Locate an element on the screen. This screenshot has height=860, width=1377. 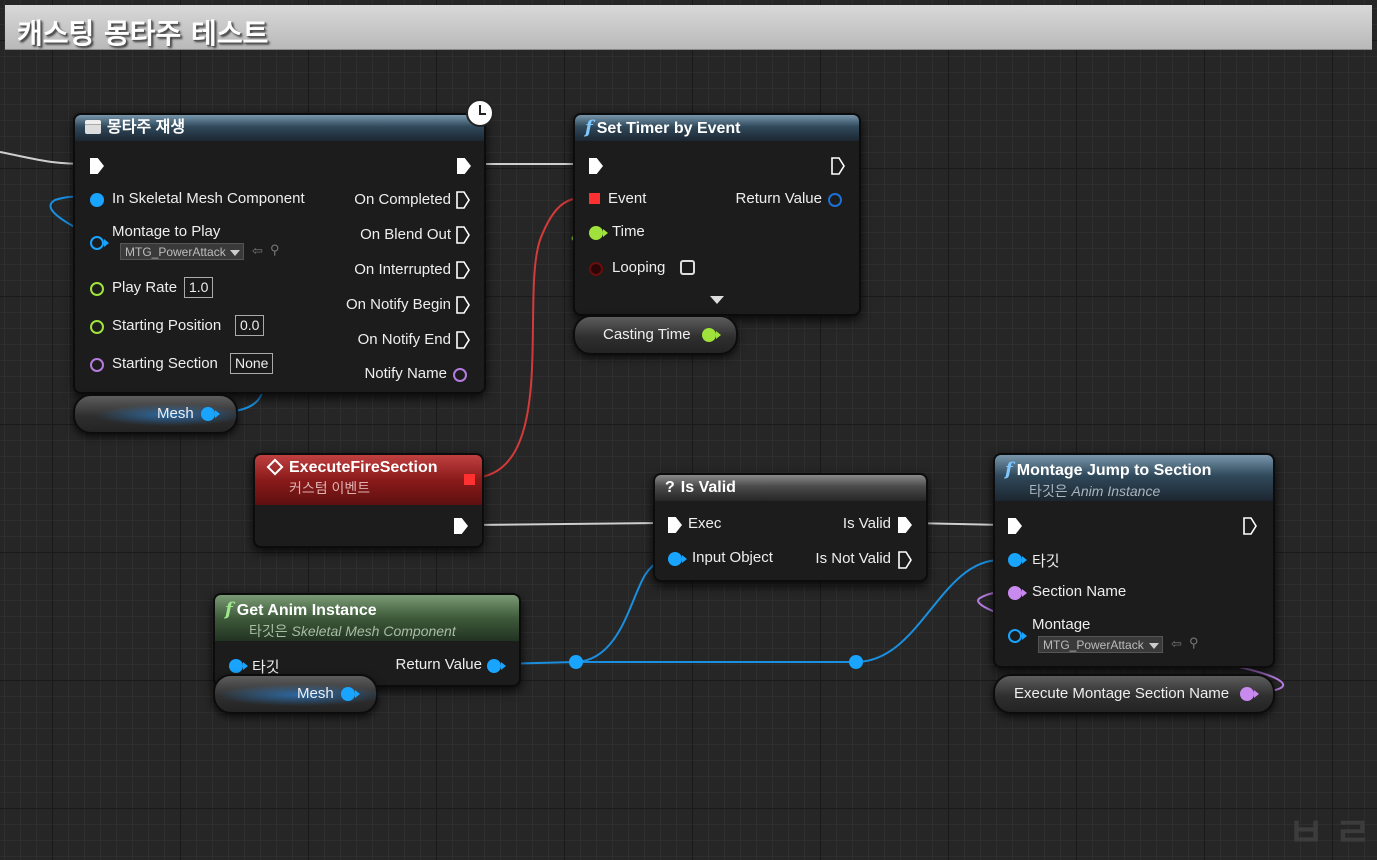
casting-time-output-pin is located at coordinates (709, 335).